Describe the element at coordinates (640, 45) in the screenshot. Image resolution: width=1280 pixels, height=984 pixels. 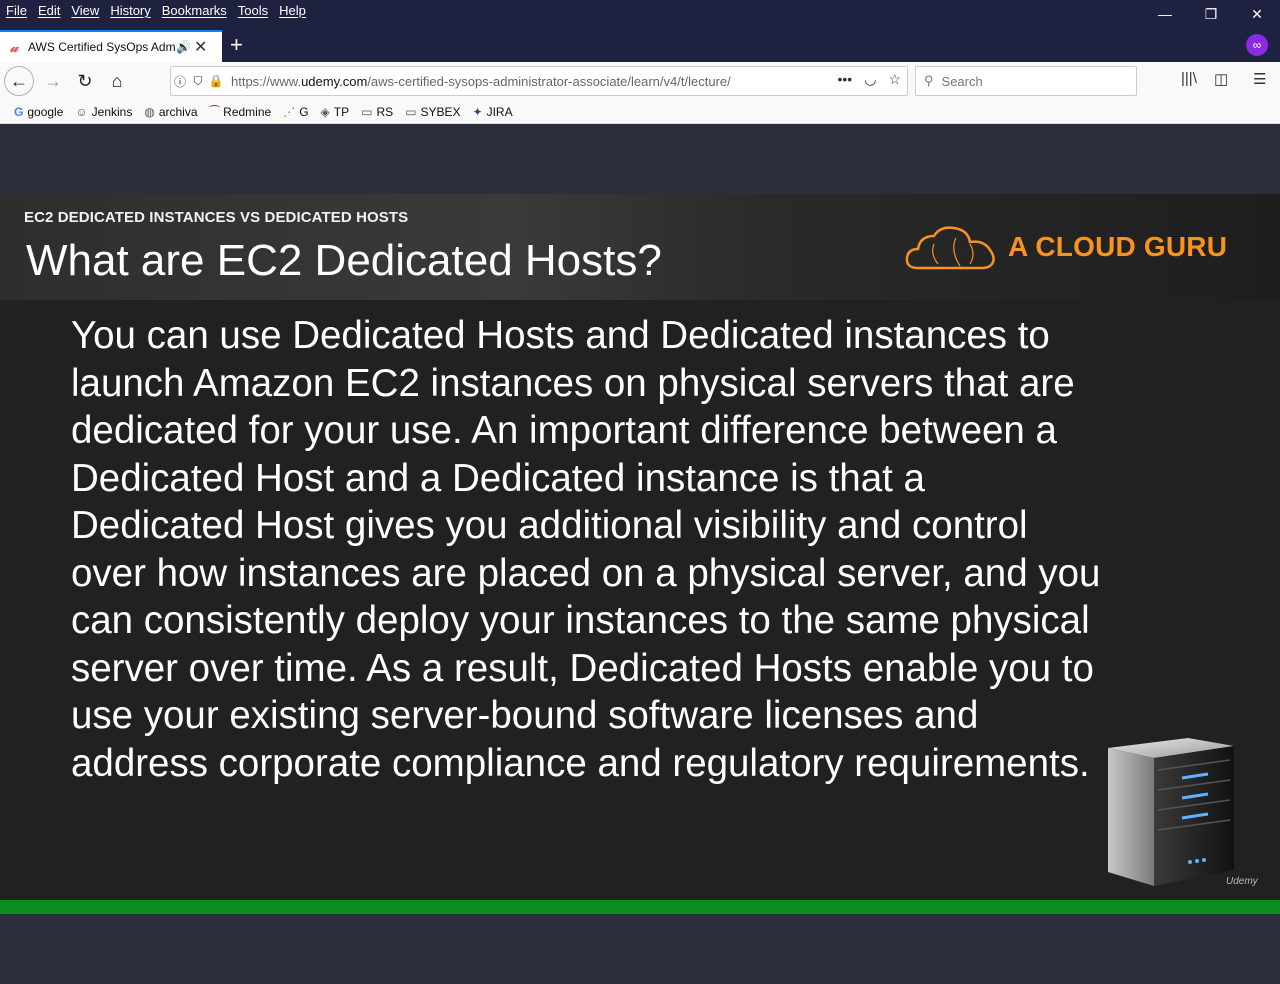
I see `tab-strip: 𝓊 AWS Certified SysOps Admi 🔊 ✕ + ∞` at that location.